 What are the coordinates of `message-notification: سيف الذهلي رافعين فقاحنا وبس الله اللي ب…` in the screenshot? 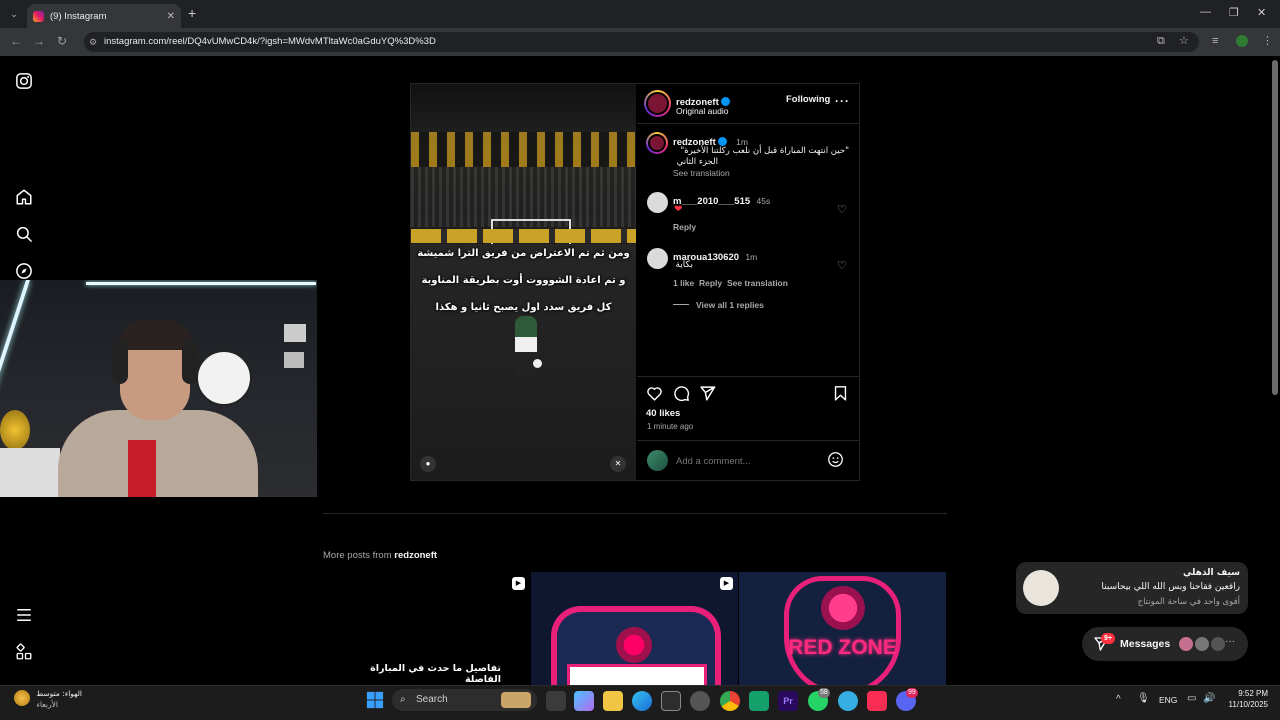 It's located at (1132, 588).